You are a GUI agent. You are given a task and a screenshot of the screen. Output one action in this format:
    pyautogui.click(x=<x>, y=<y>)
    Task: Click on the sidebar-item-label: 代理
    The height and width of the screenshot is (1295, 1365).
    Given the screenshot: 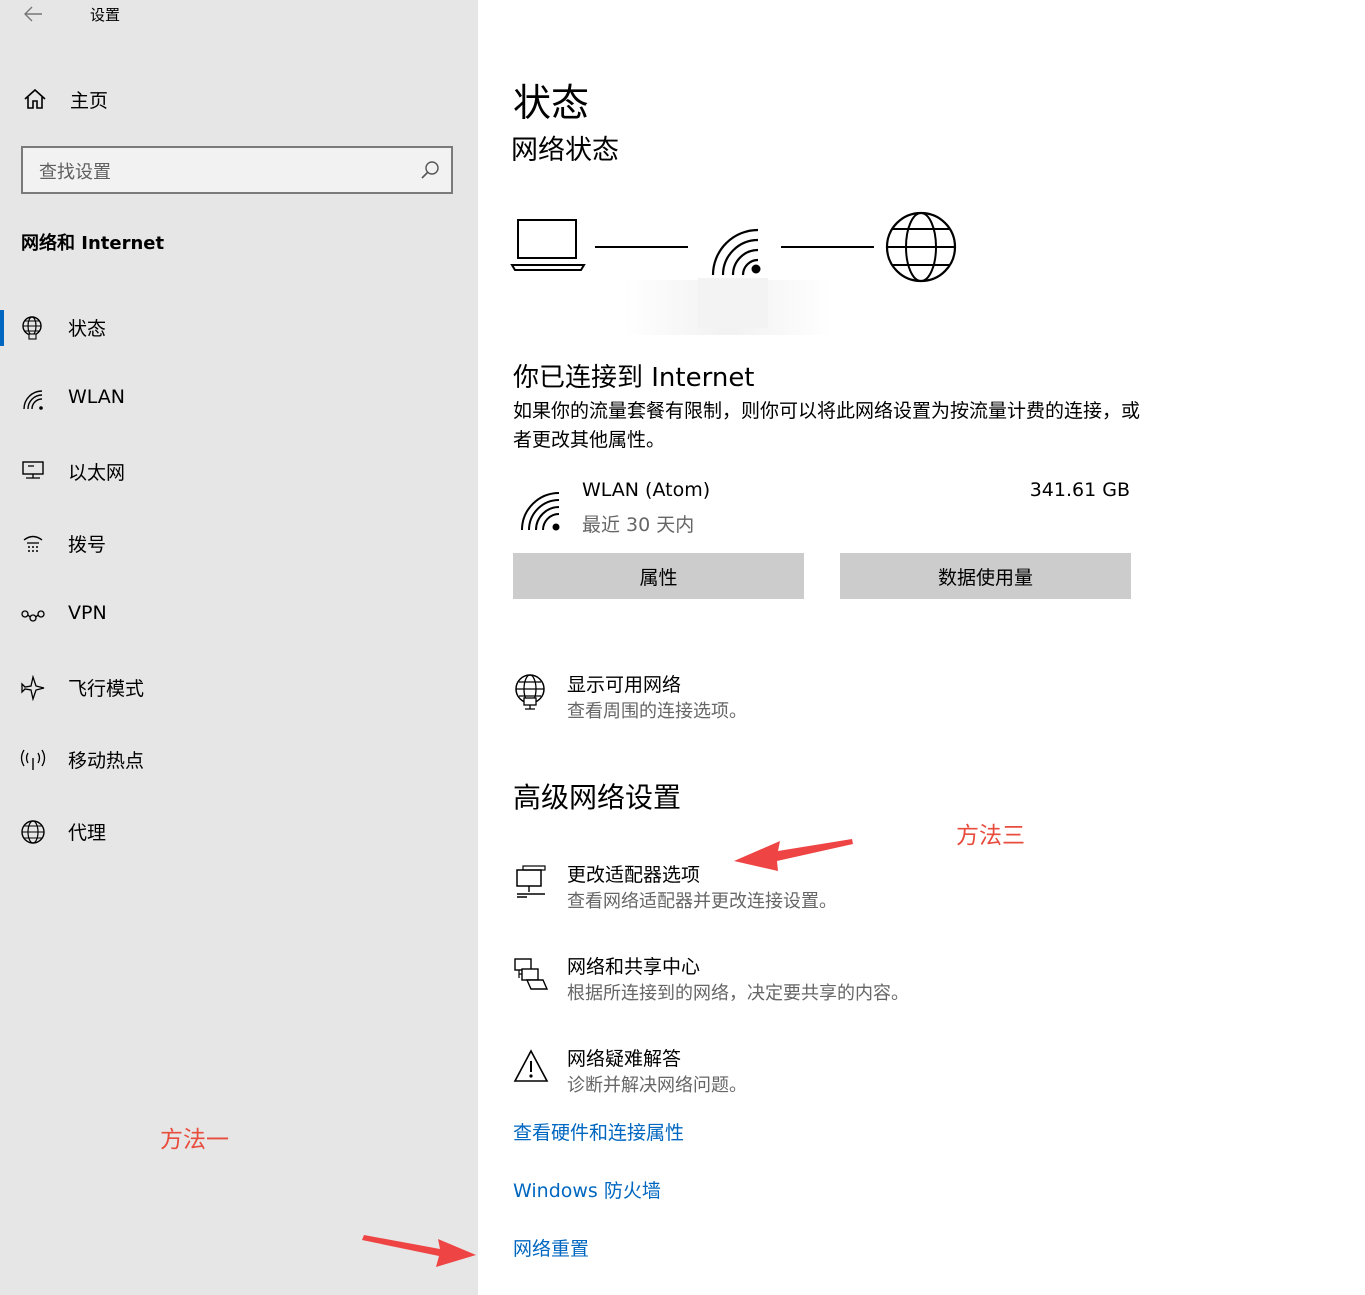 What is the action you would take?
    pyautogui.click(x=87, y=833)
    